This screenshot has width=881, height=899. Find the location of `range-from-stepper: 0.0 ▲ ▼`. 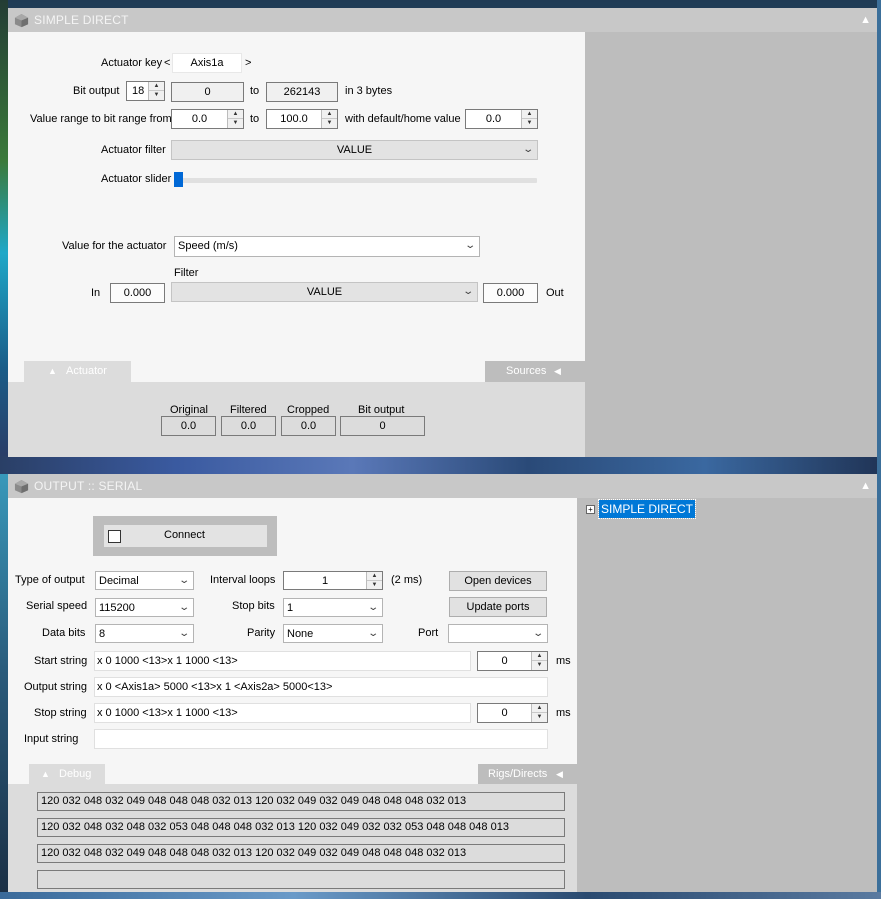

range-from-stepper: 0.0 ▲ ▼ is located at coordinates (207, 119).